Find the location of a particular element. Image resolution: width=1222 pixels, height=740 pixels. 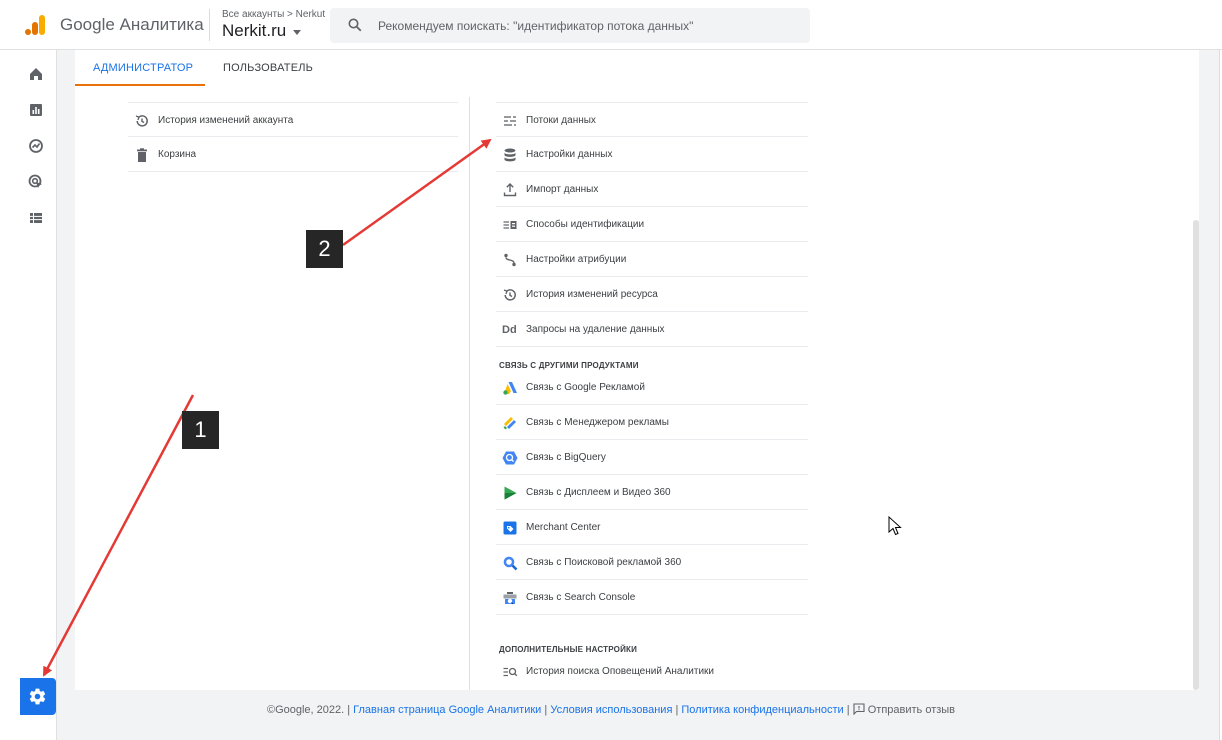

tab-admin: АДМИНИСТРАТОР is located at coordinates (143, 68).